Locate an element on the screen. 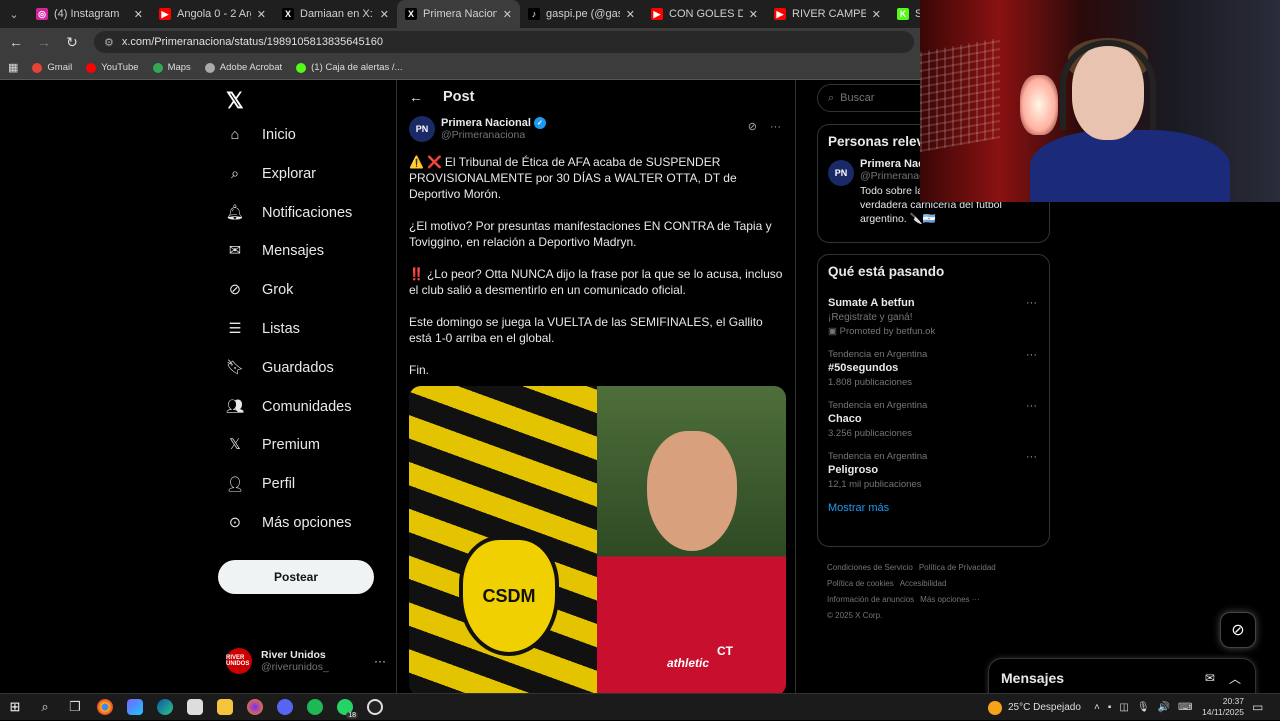 The image size is (1280, 721). author-handle: @Primeranaciona is located at coordinates (493, 135).